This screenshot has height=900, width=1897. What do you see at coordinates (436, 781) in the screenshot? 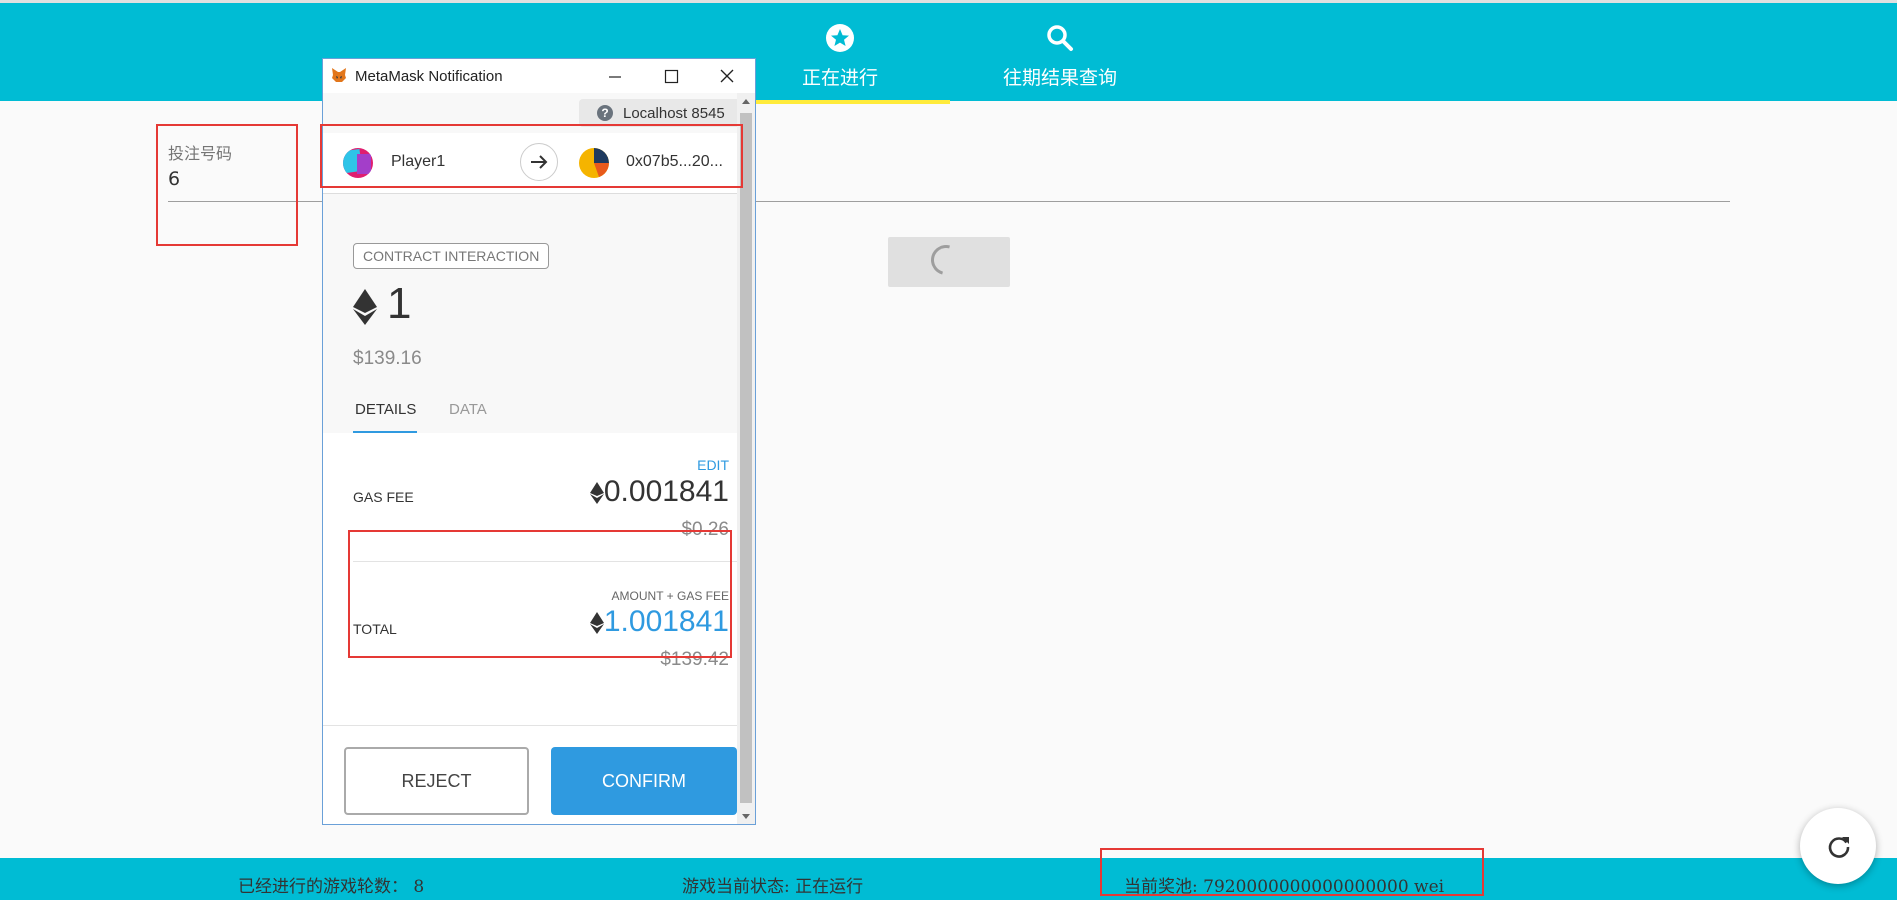
I see `reject-button: REJECT` at bounding box center [436, 781].